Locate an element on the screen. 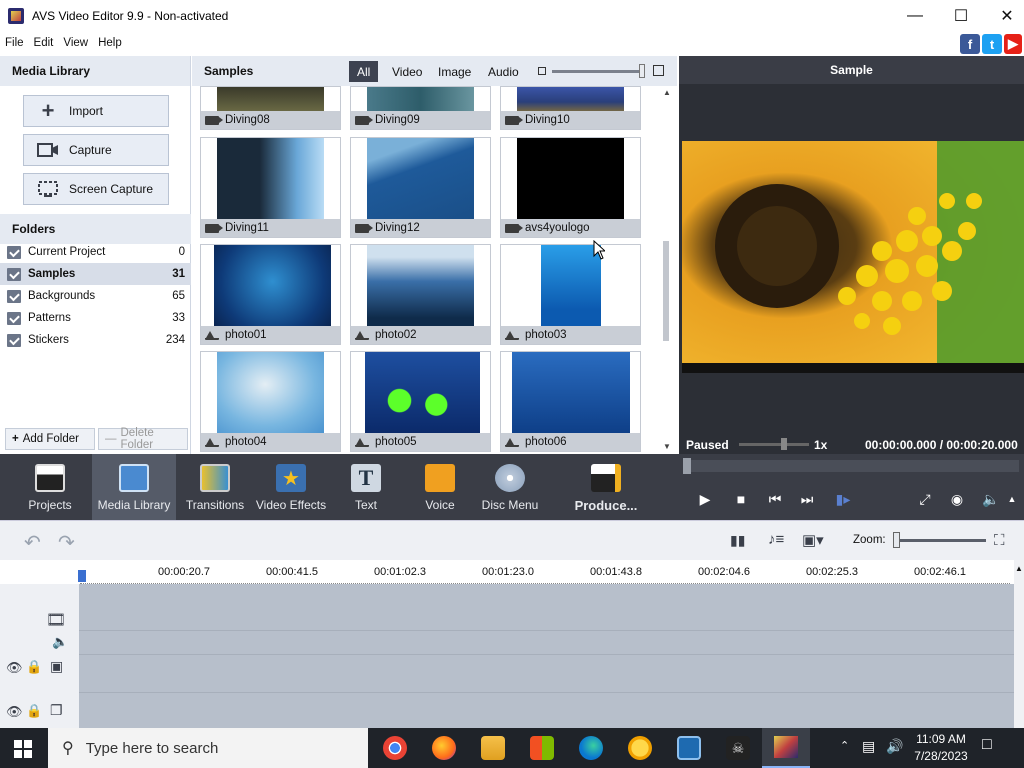 The image size is (1024, 768). toolbar-projects: Projects is located at coordinates (50, 487).